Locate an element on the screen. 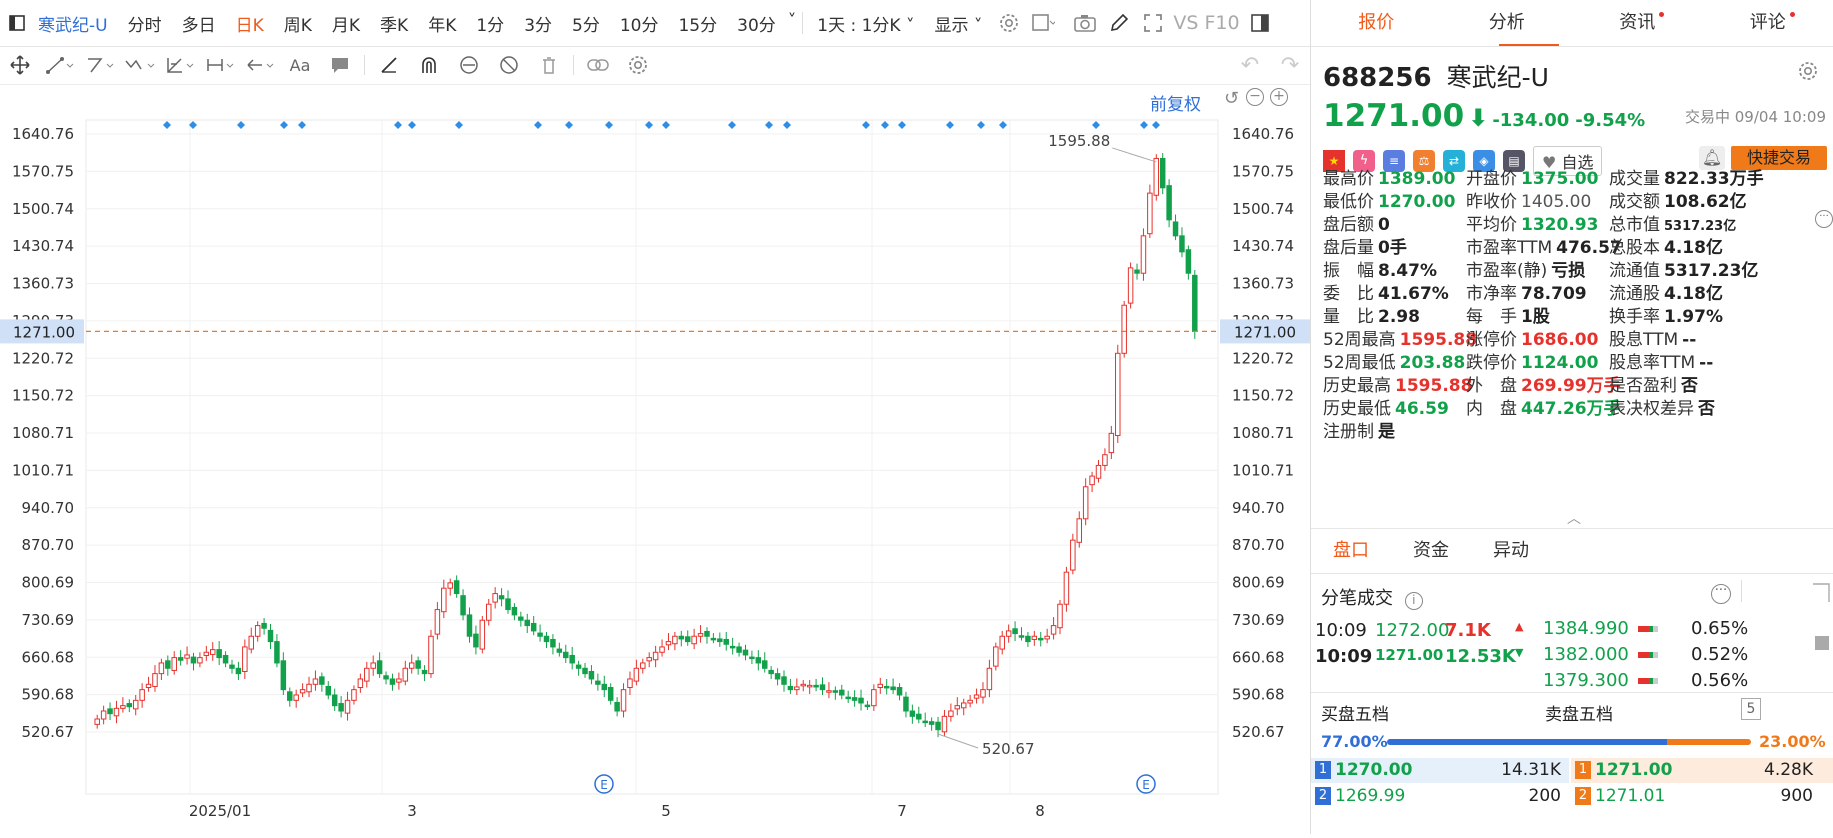 This screenshot has width=1833, height=838. period-tab-3: 周K is located at coordinates (298, 23).